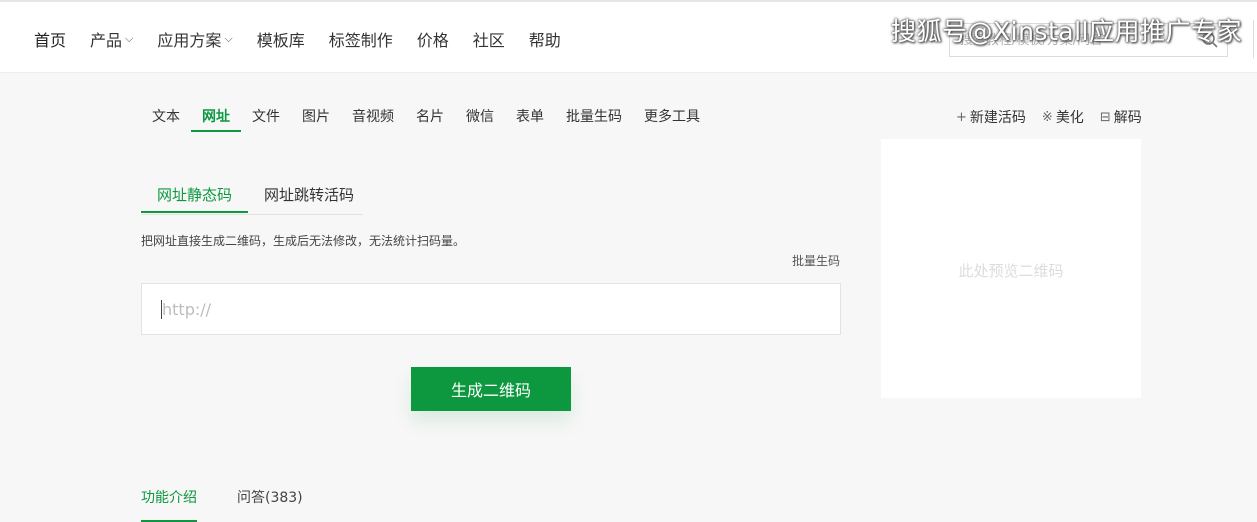 This screenshot has width=1257, height=522. Describe the element at coordinates (491, 389) in the screenshot. I see `generate-qrcode-button: 生成二维码` at that location.